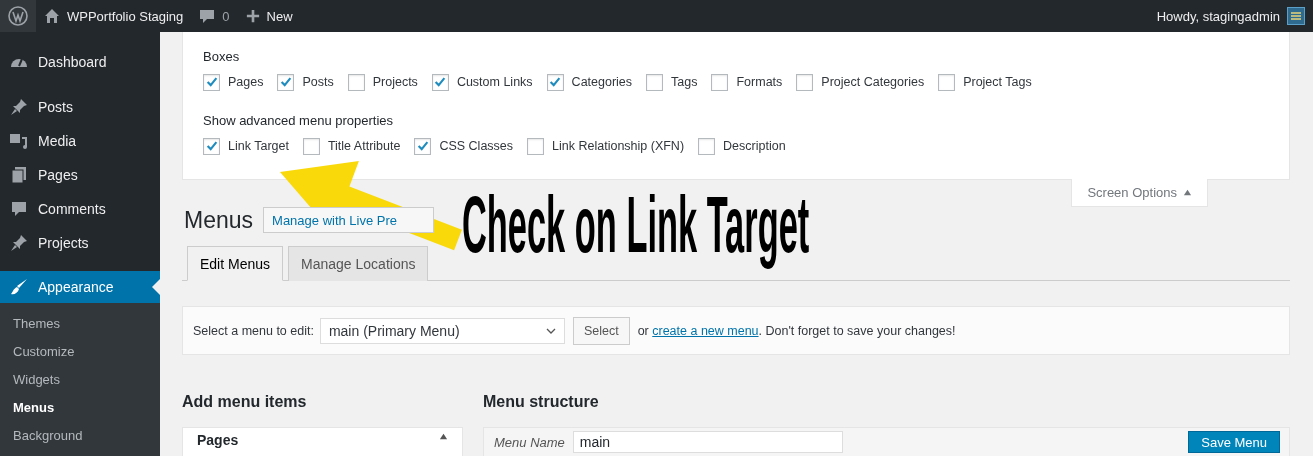  I want to click on checkbox-option: Description, so click(742, 146).